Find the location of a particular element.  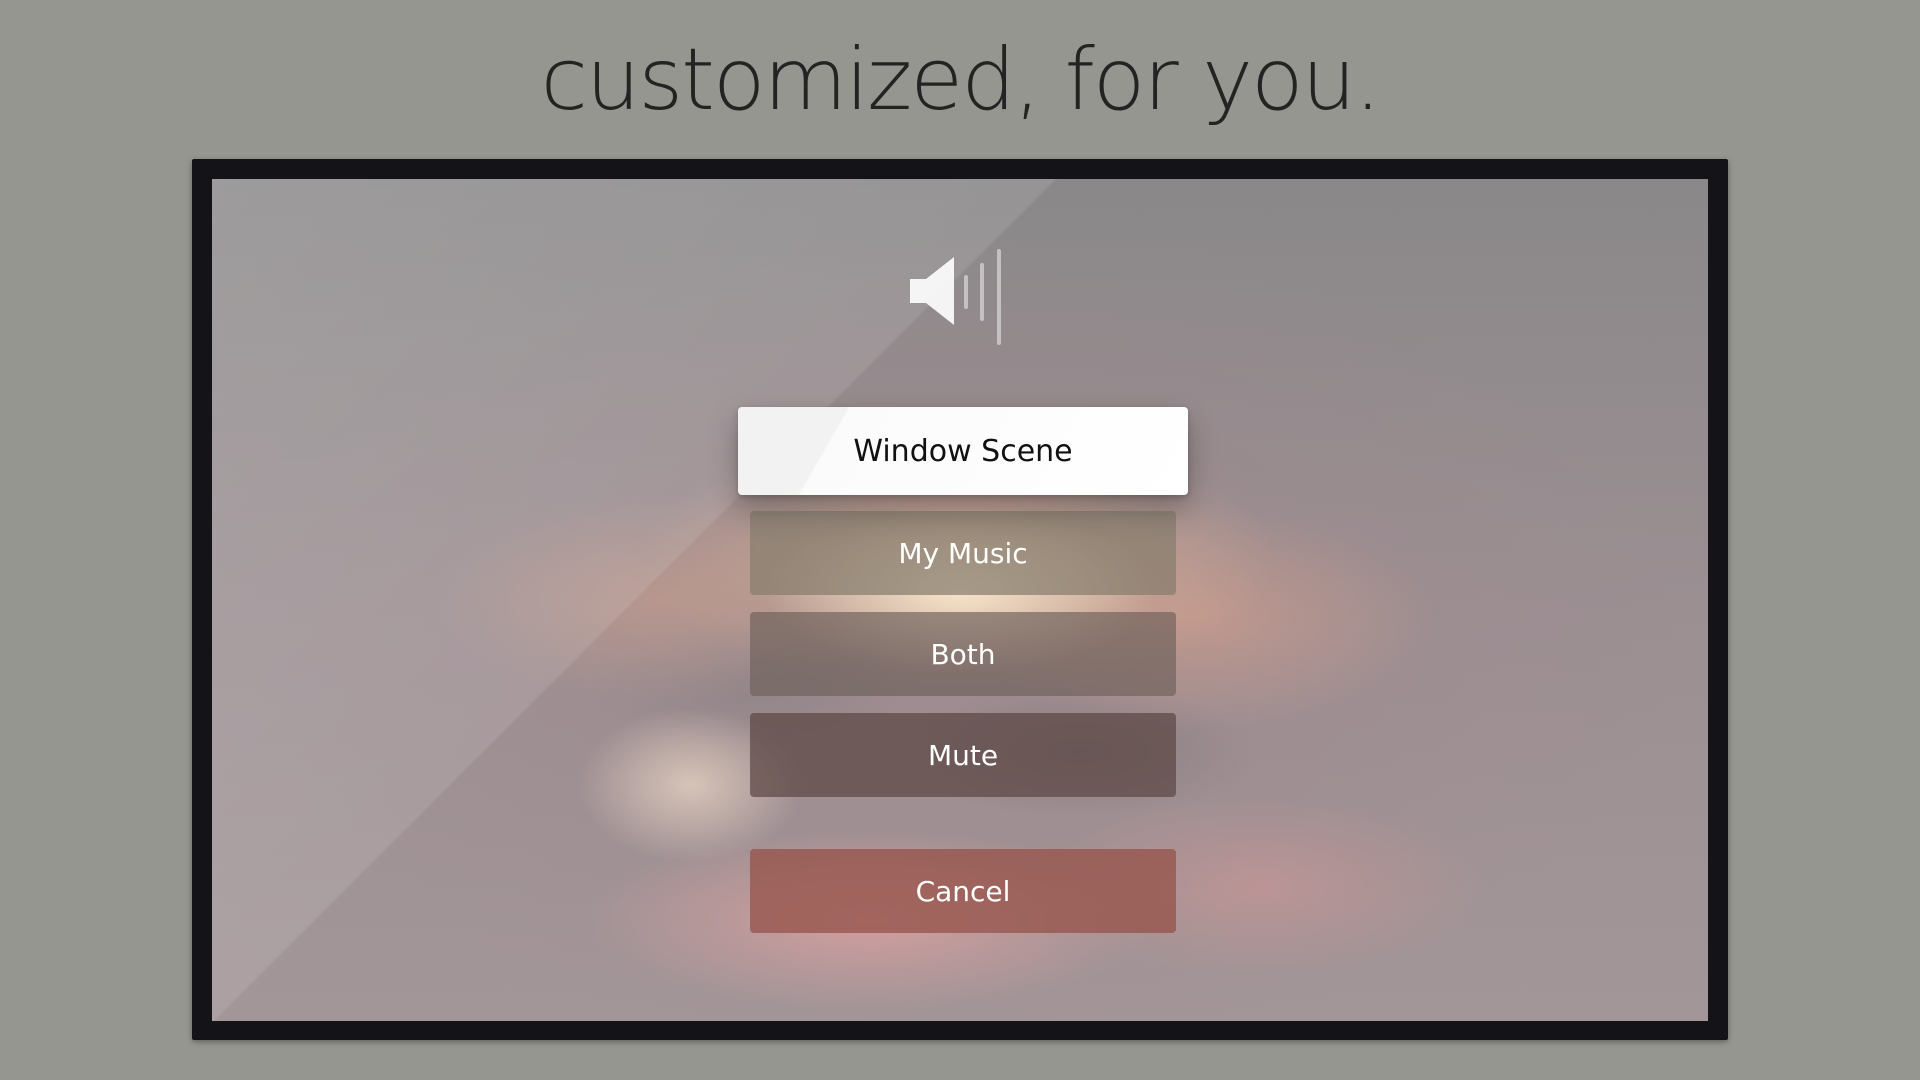

cancel-label: Cancel is located at coordinates (963, 891).